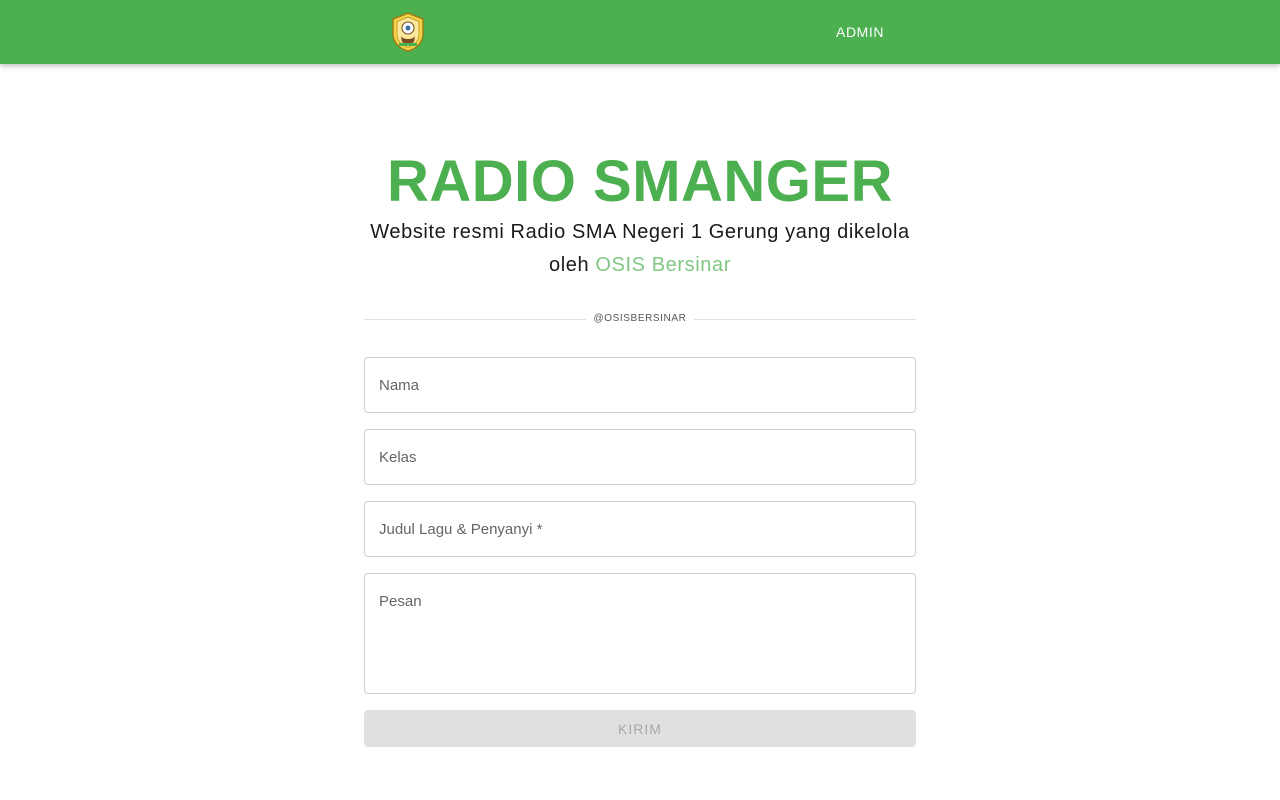  I want to click on judul-lagu-input, so click(640, 529).